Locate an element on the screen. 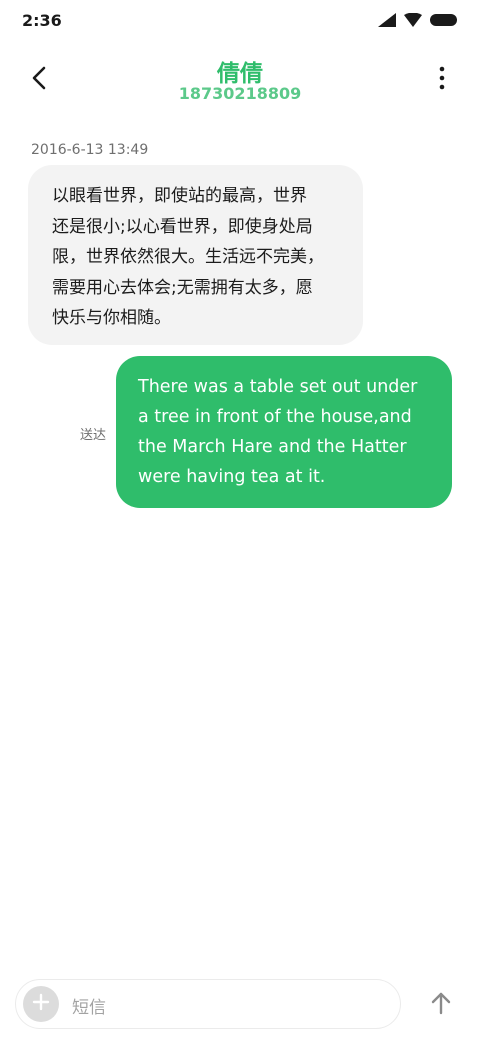  contact-number: 18730218809 is located at coordinates (240, 93).